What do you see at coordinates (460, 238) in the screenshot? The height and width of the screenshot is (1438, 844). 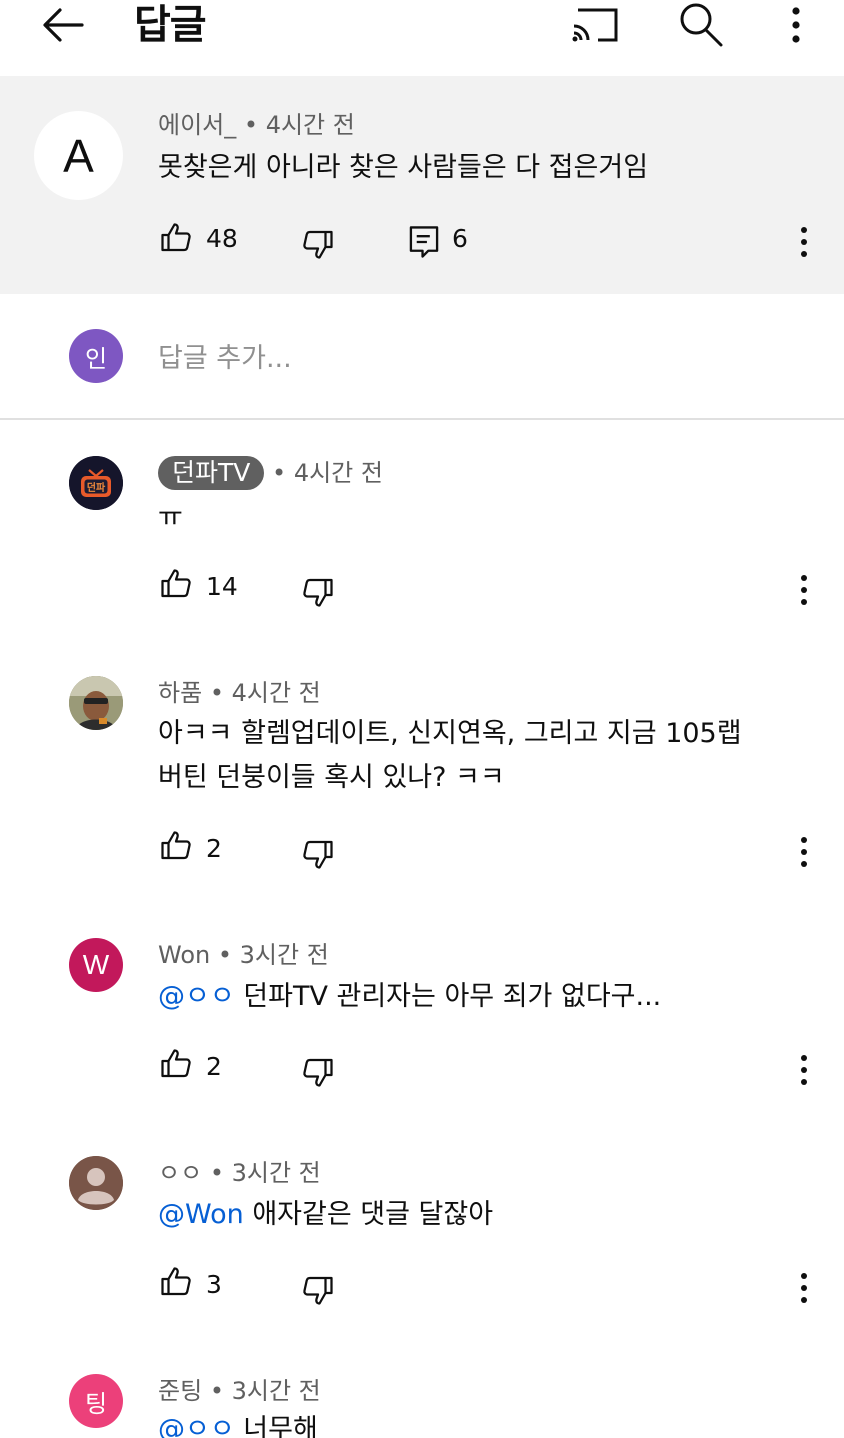 I see `reply-count: 6` at bounding box center [460, 238].